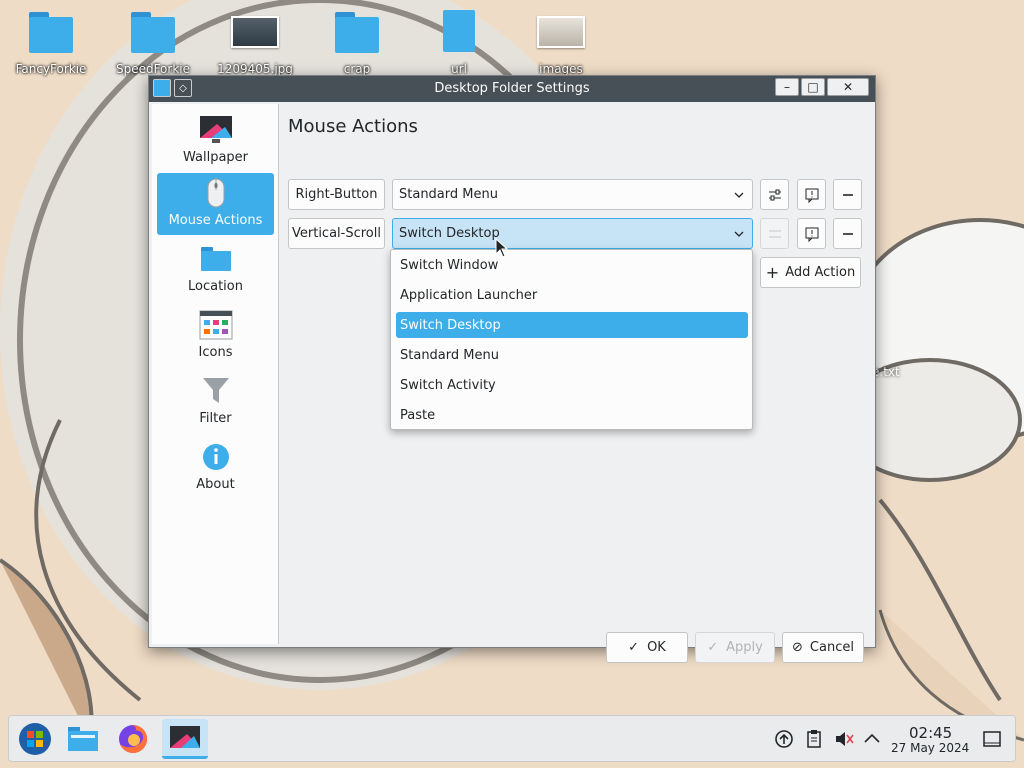 Image resolution: width=1024 pixels, height=768 pixels. Describe the element at coordinates (656, 647) in the screenshot. I see `ok-label: OK` at that location.